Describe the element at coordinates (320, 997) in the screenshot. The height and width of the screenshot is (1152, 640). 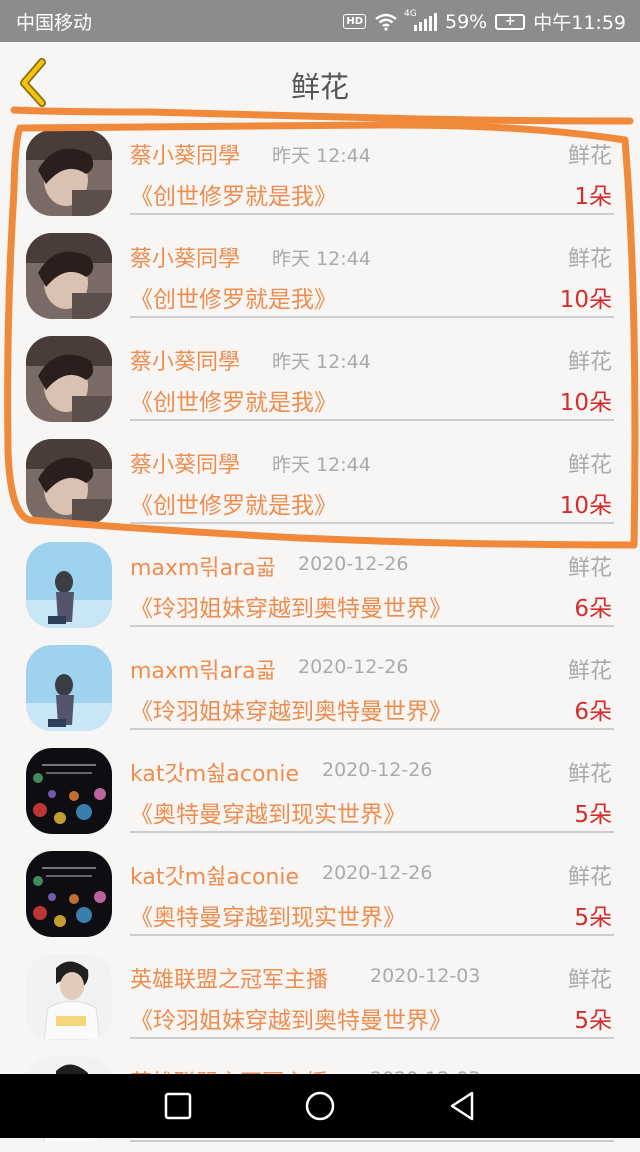
I see `list-item: 英雄联盟之冠军主播 2020-12-03 鲜花《玲羽姐妹穿越到奥特曼世界》 5朵` at that location.